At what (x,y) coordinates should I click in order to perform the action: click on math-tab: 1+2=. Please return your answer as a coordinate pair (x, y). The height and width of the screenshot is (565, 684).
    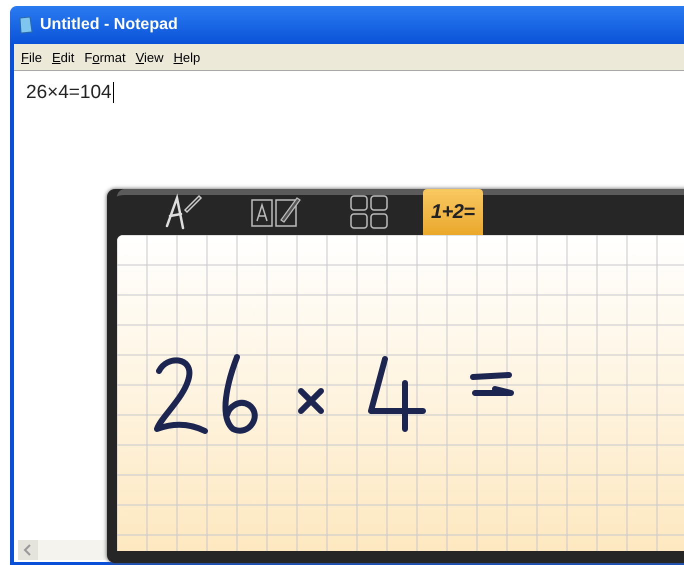
    Looking at the image, I should click on (453, 212).